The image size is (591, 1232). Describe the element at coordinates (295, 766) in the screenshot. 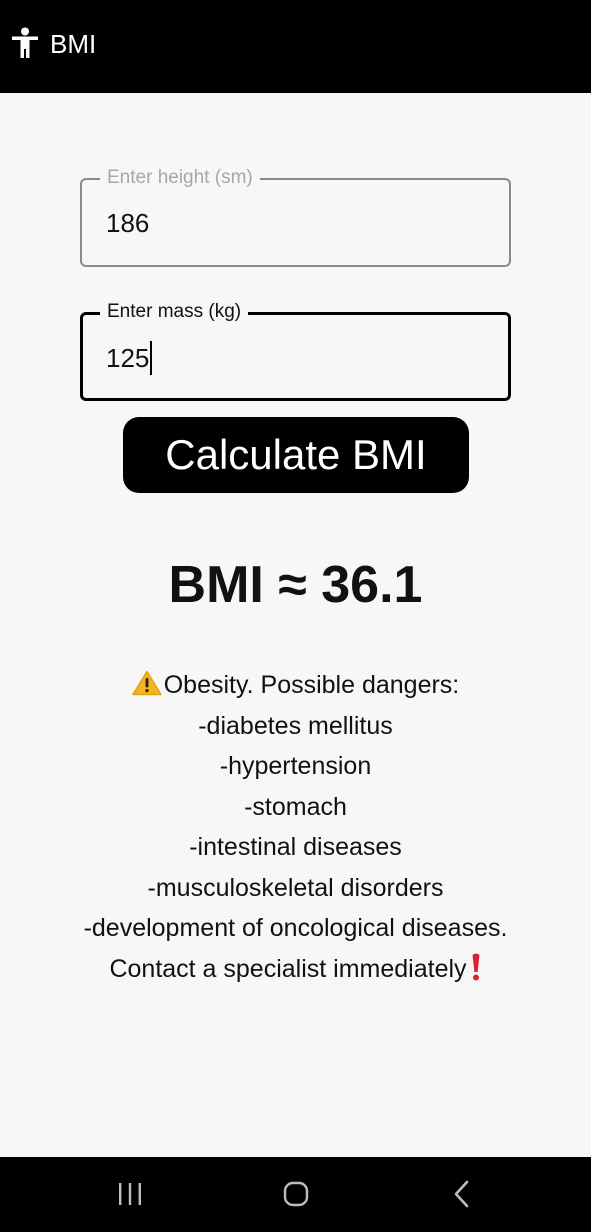

I see `advice-line: -hypertension` at that location.